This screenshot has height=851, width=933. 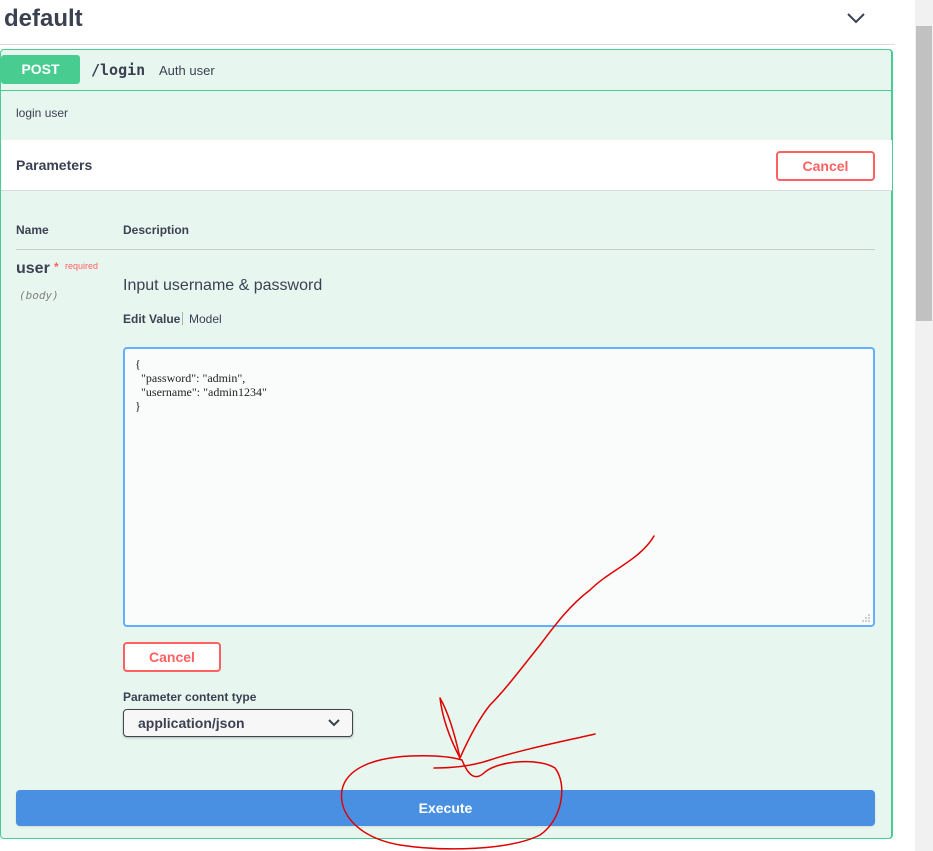 What do you see at coordinates (43, 18) in the screenshot?
I see `tag-title: default` at bounding box center [43, 18].